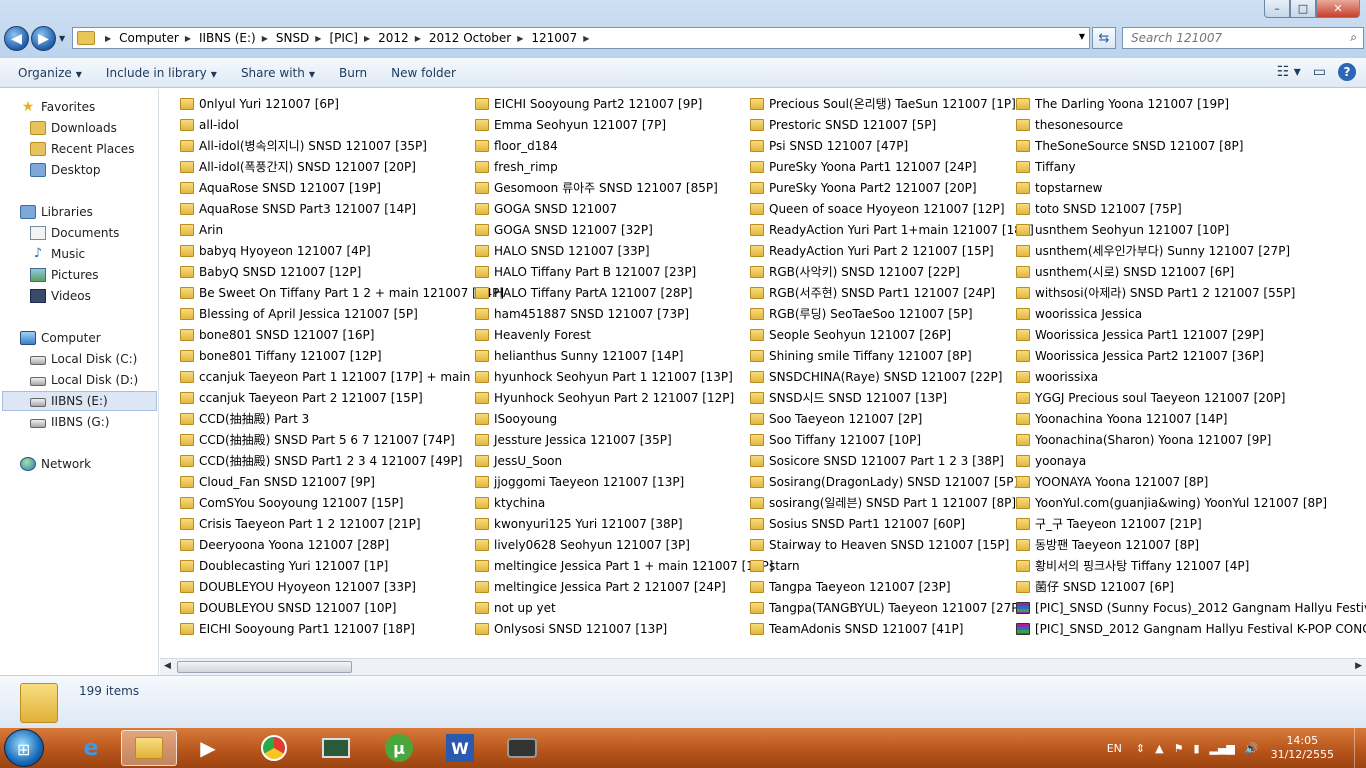 The width and height of the screenshot is (1366, 768). What do you see at coordinates (1140, 334) in the screenshot?
I see `folder-item: Woorissica Jessica Part1 121007 [29P]` at bounding box center [1140, 334].